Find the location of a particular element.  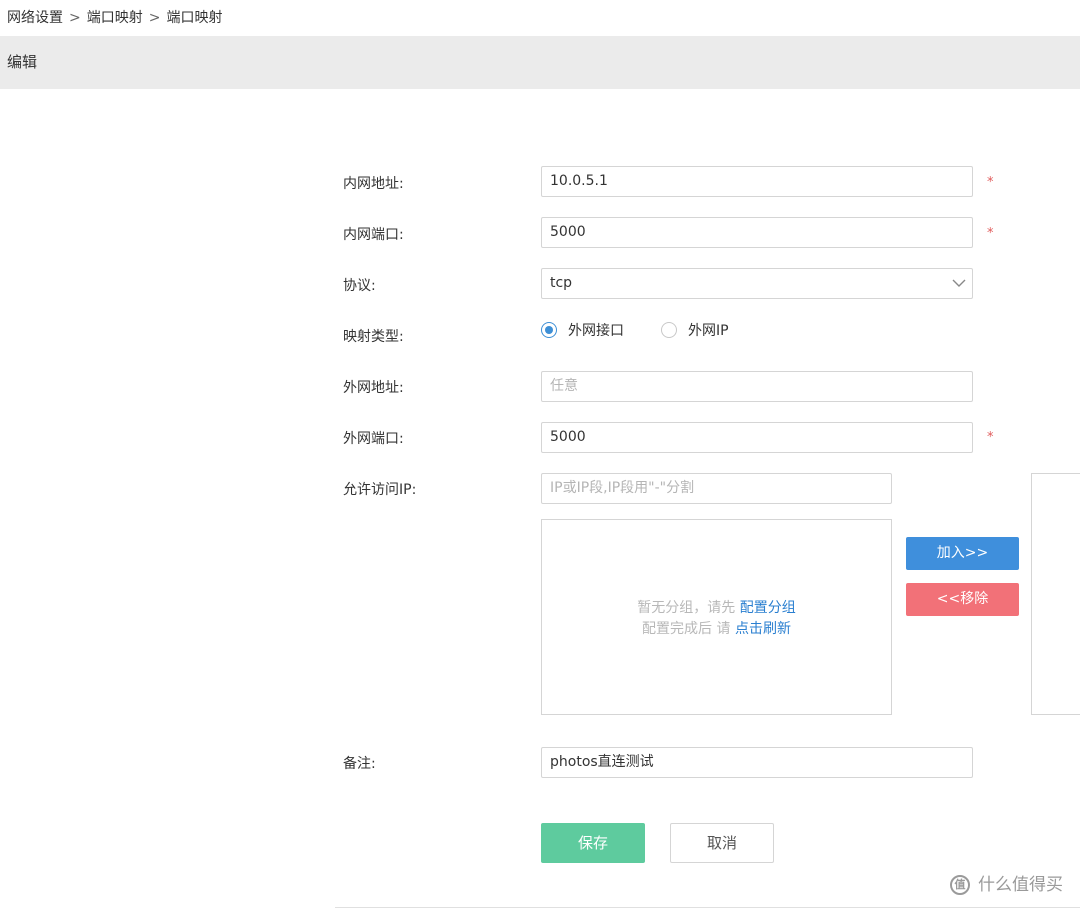

configure-group-link: 配置分组 is located at coordinates (768, 608).